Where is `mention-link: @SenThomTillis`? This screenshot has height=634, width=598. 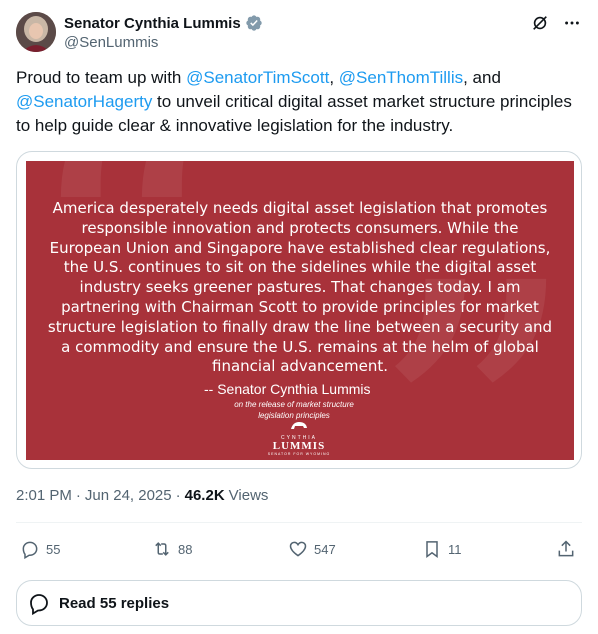 mention-link: @SenThomTillis is located at coordinates (401, 77).